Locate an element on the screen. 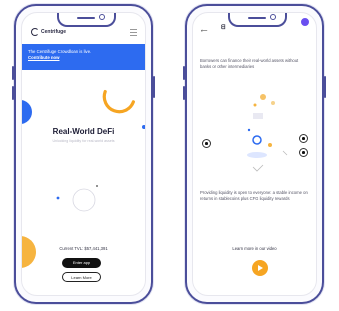 This screenshot has height=311, width=339. learn-more-button: Learn More is located at coordinates (81, 277).